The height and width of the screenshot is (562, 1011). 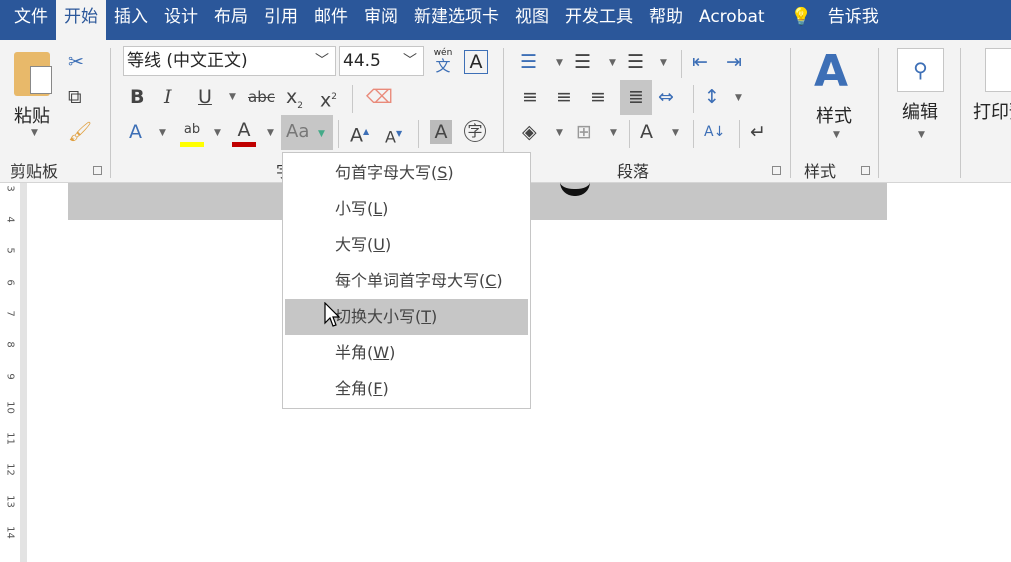 I want to click on highlight-color-icon: ab, so click(x=192, y=132).